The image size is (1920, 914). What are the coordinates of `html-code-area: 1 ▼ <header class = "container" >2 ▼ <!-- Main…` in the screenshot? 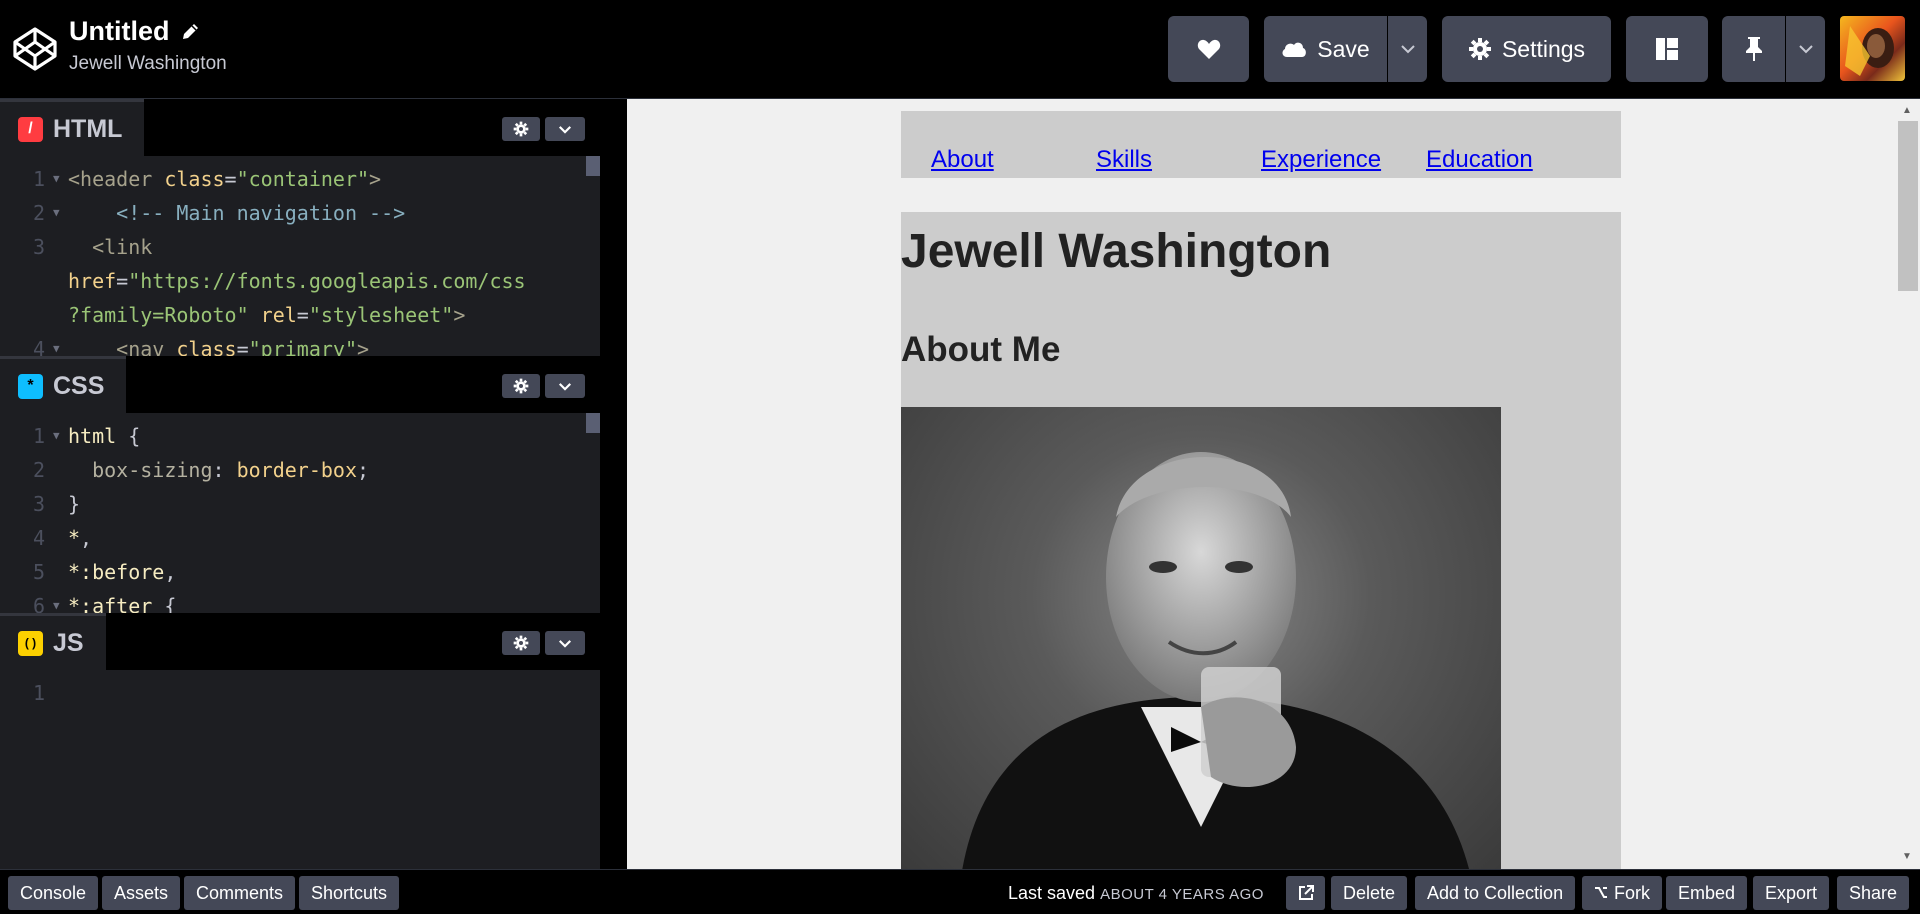 It's located at (300, 256).